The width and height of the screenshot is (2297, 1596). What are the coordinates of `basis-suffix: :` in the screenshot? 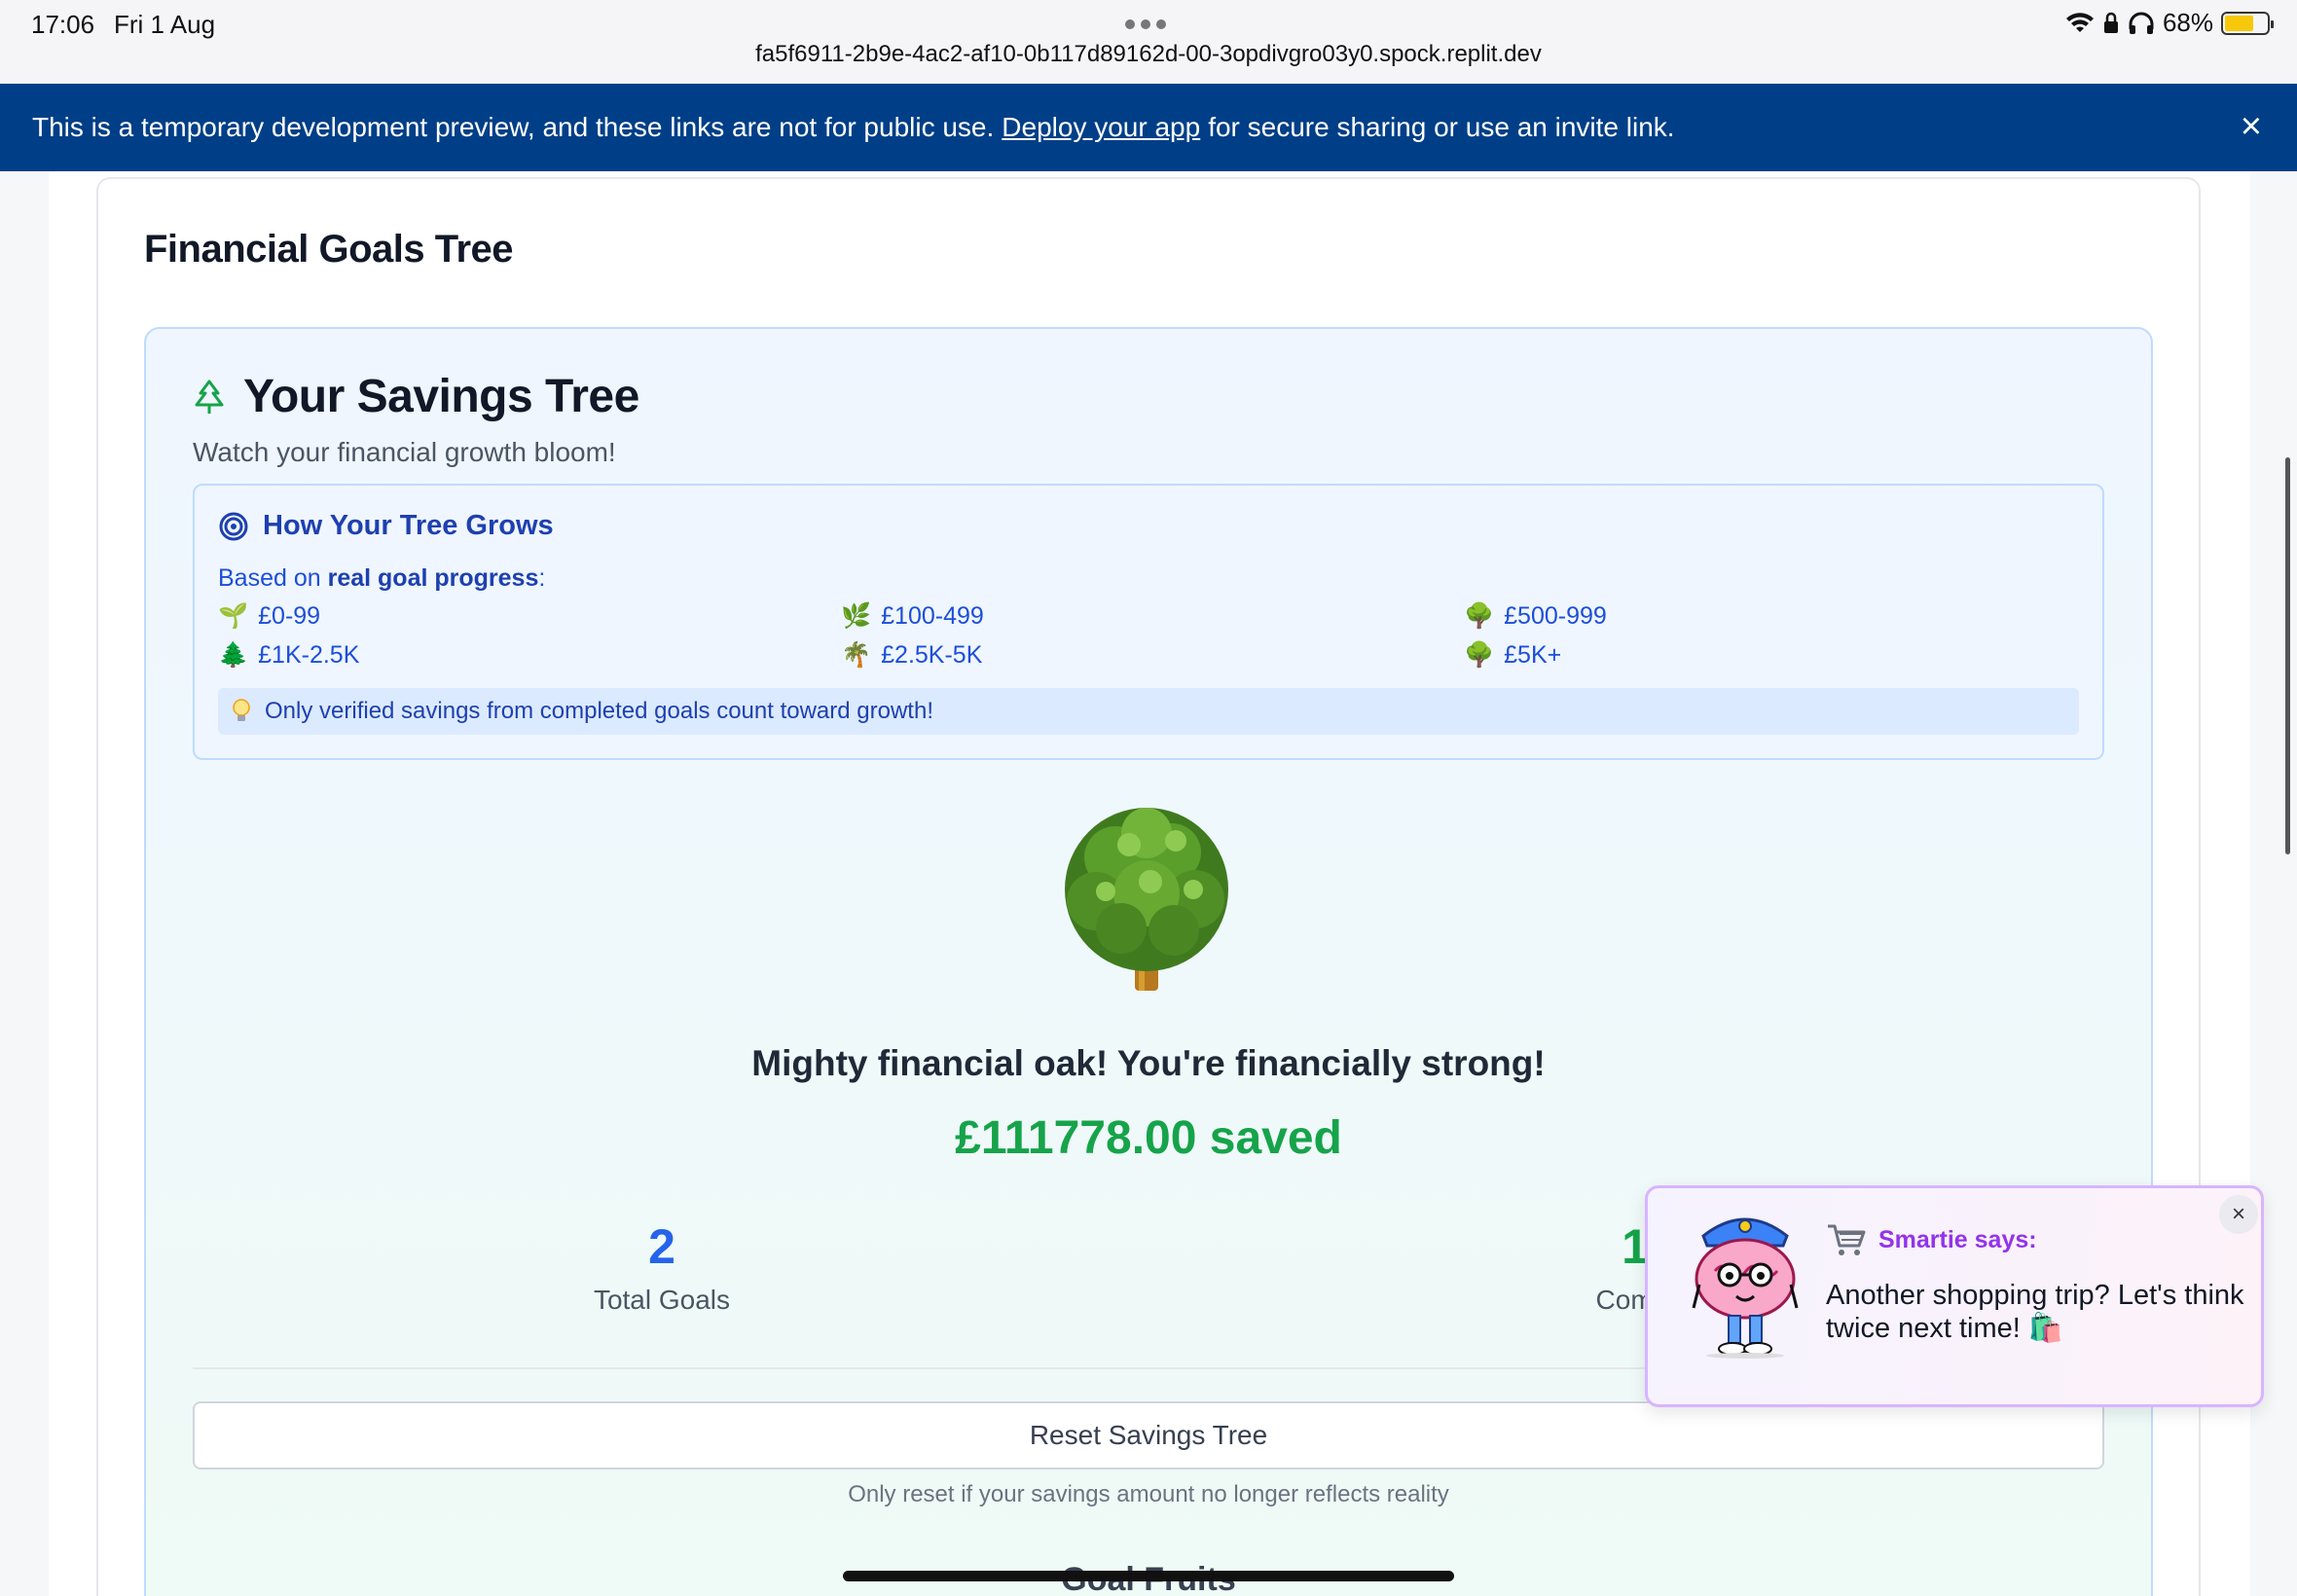 It's located at (542, 578).